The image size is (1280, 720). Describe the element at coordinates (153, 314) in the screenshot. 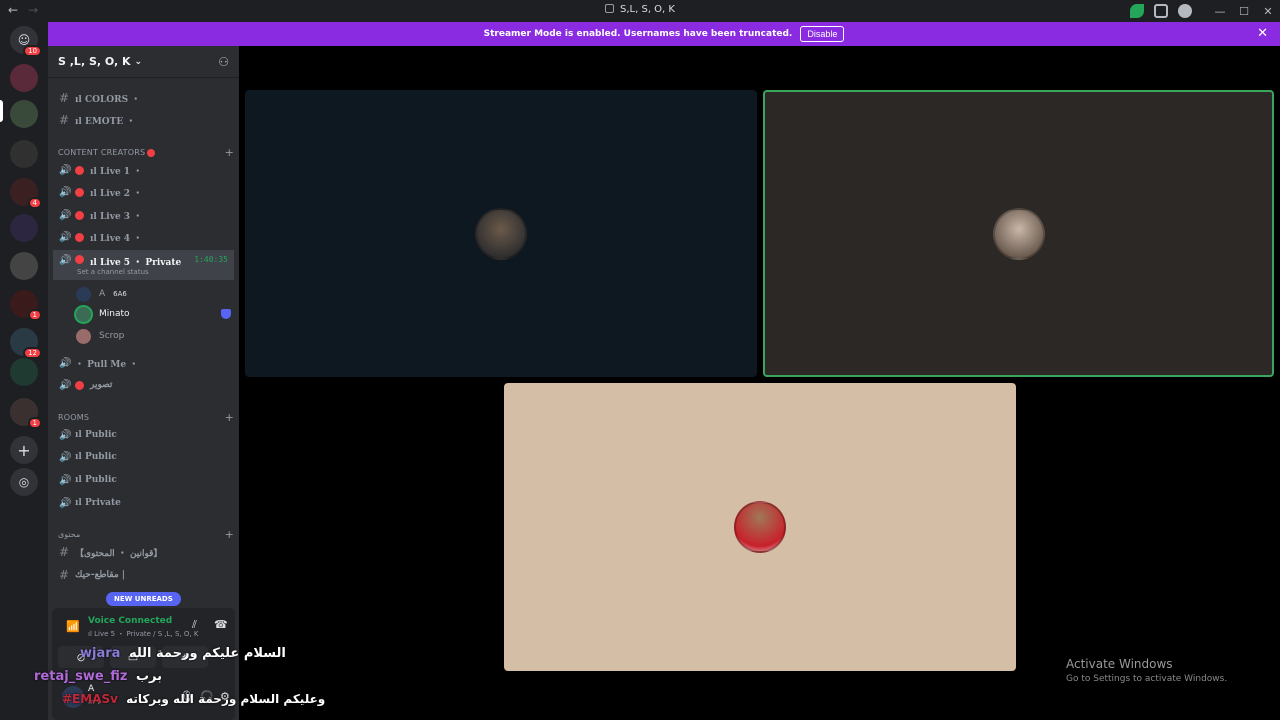

I see `voice-user: Minato` at that location.